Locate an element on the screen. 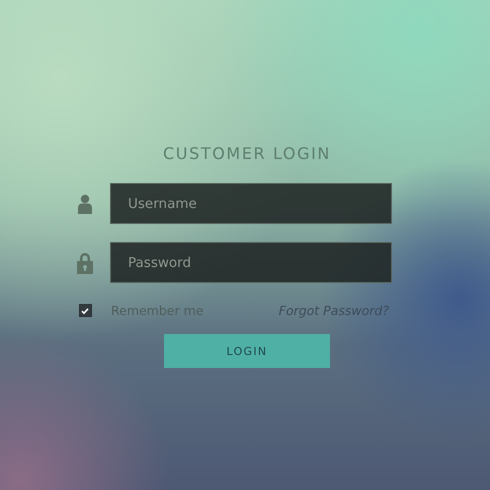 The height and width of the screenshot is (490, 490). username-field: Username is located at coordinates (251, 203).